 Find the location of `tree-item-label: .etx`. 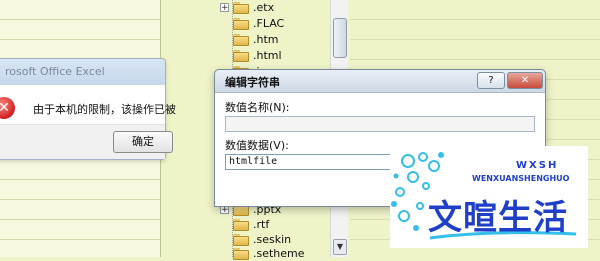

tree-item-label: .etx is located at coordinates (264, 7).